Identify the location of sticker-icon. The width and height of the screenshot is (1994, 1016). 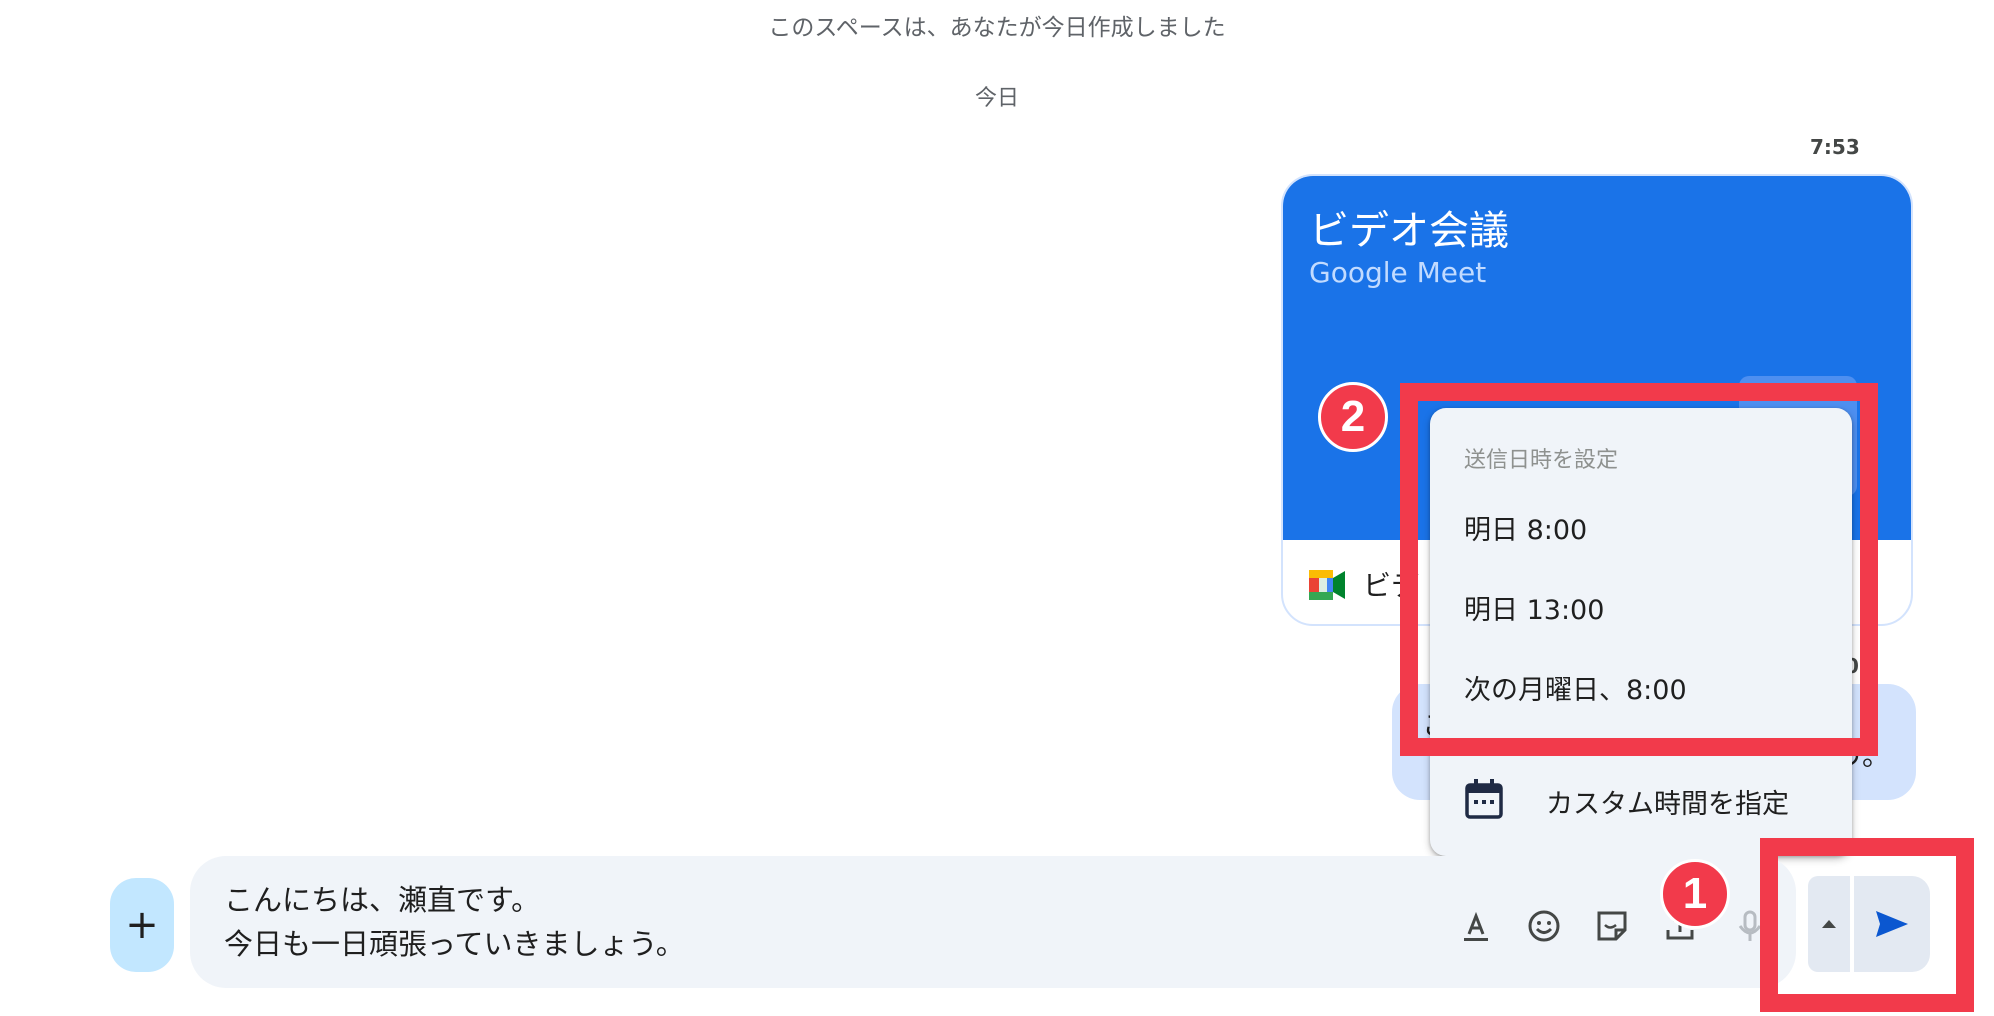
(1612, 926).